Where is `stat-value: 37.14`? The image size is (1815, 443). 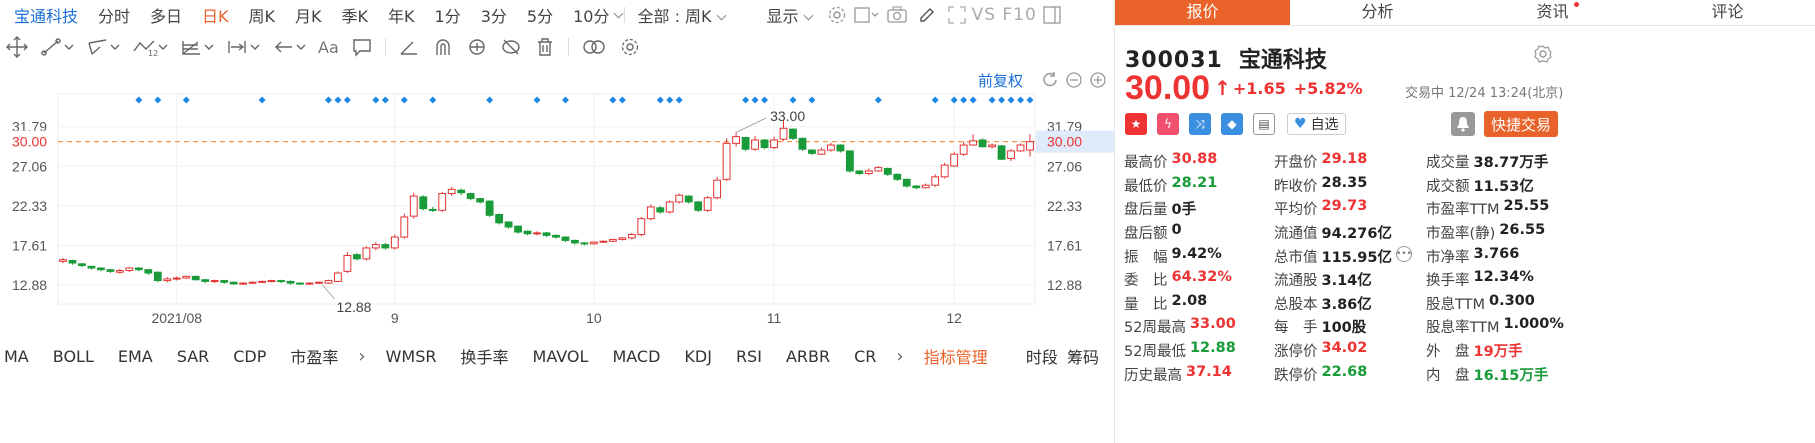
stat-value: 37.14 is located at coordinates (1209, 371).